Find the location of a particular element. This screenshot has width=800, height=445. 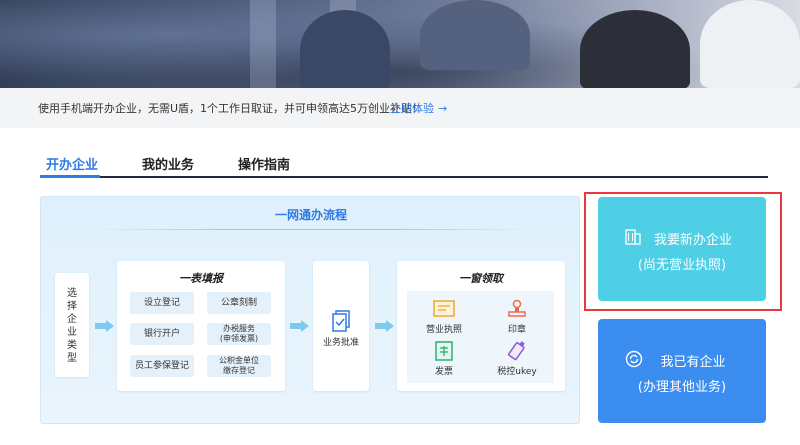

collect-title: 一窗领取 is located at coordinates (481, 278).